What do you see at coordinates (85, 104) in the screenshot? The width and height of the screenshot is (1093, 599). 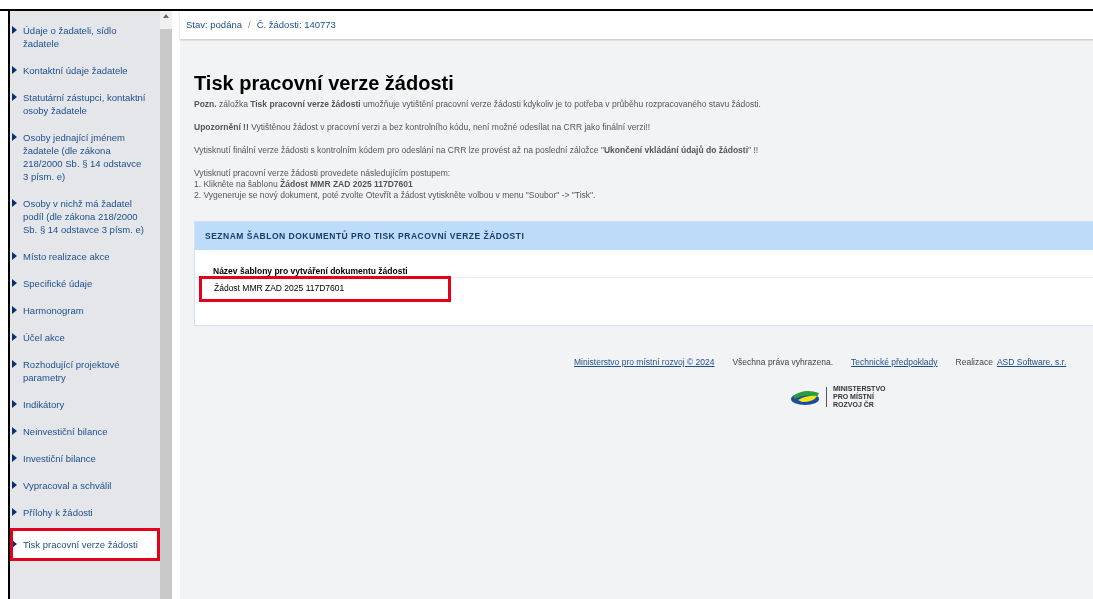 I see `sidebar-item: Statutární zástupci, kontaktní osoby žadatele` at bounding box center [85, 104].